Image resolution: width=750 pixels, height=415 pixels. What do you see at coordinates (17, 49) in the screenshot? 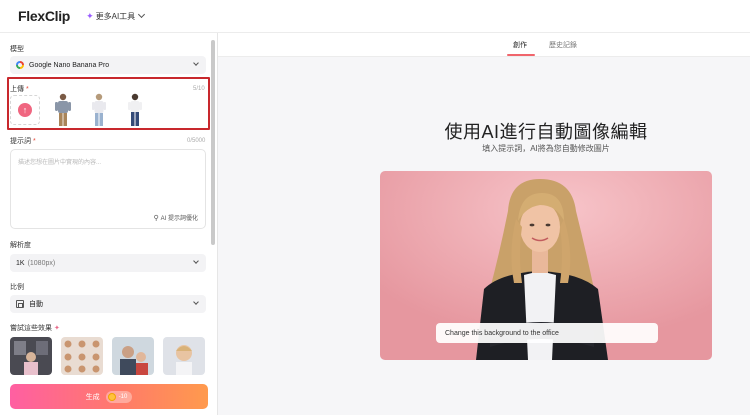
I see `model-label: 模型` at bounding box center [17, 49].